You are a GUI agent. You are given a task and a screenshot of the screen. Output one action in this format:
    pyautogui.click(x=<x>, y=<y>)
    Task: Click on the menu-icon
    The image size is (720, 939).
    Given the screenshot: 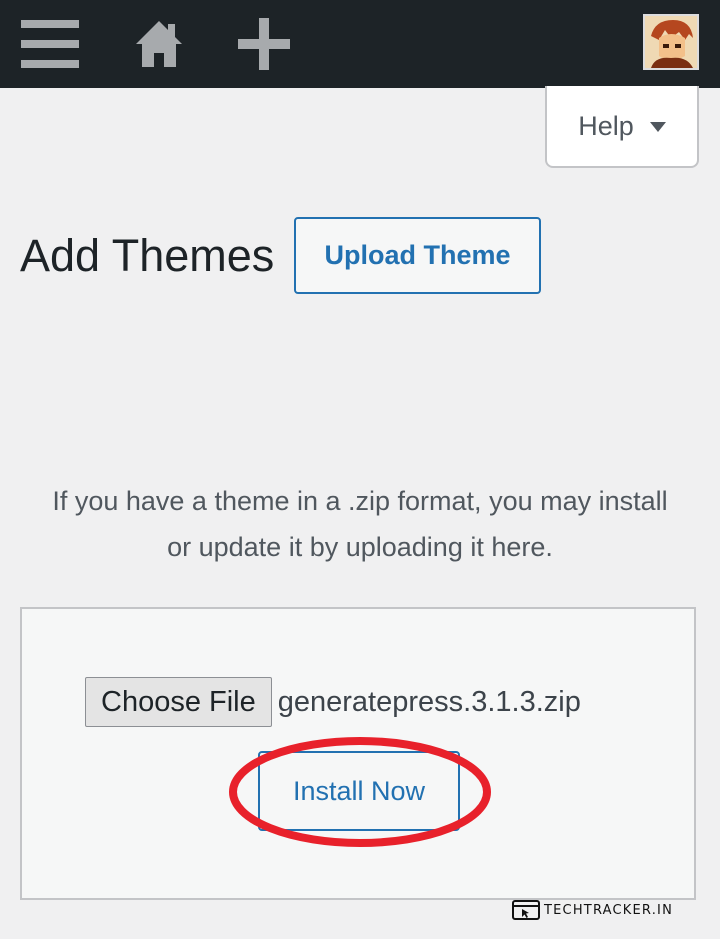 What is the action you would take?
    pyautogui.click(x=50, y=44)
    